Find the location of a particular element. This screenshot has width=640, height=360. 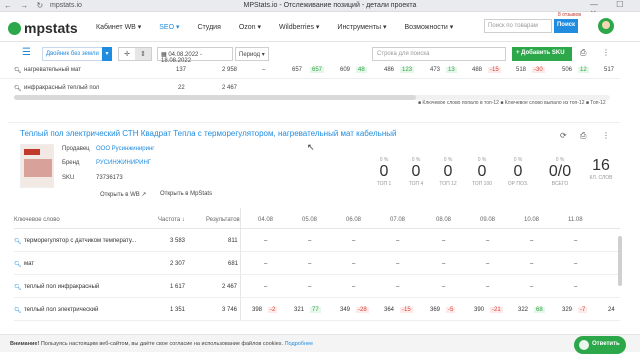

table-row: 🔍︎ мат 2 307 681 – – – – – – – – is located at coordinates (317, 264).